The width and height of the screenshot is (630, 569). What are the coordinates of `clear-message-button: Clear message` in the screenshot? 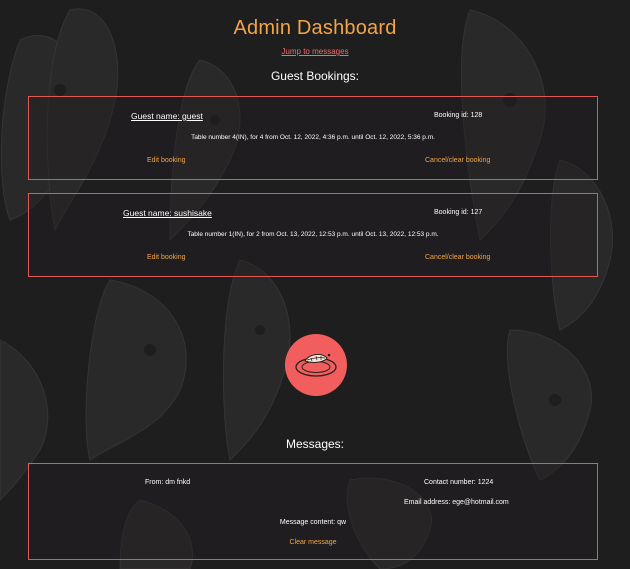 It's located at (313, 542).